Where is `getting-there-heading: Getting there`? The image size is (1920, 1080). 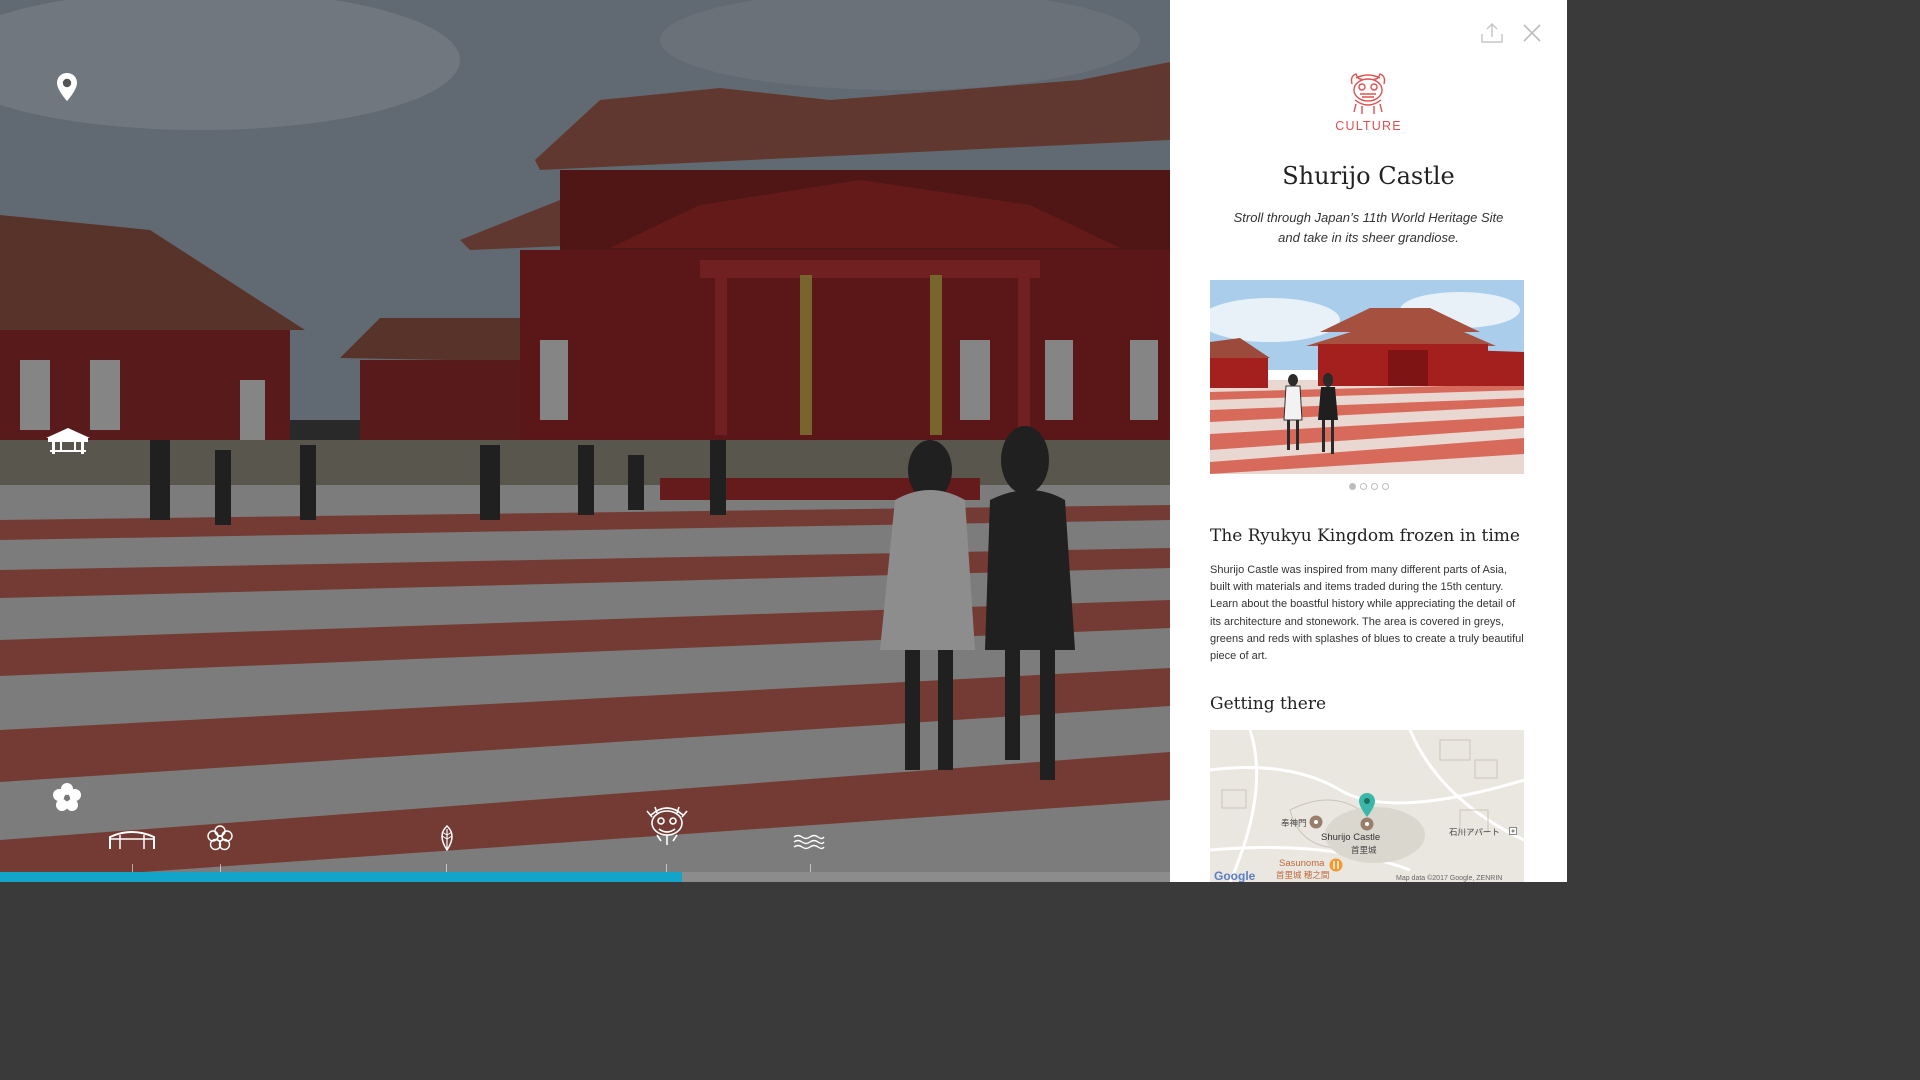 getting-there-heading: Getting there is located at coordinates (1268, 704).